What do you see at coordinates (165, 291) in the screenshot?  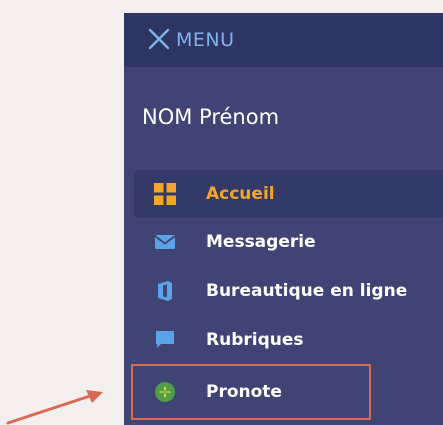 I see `office-icon` at bounding box center [165, 291].